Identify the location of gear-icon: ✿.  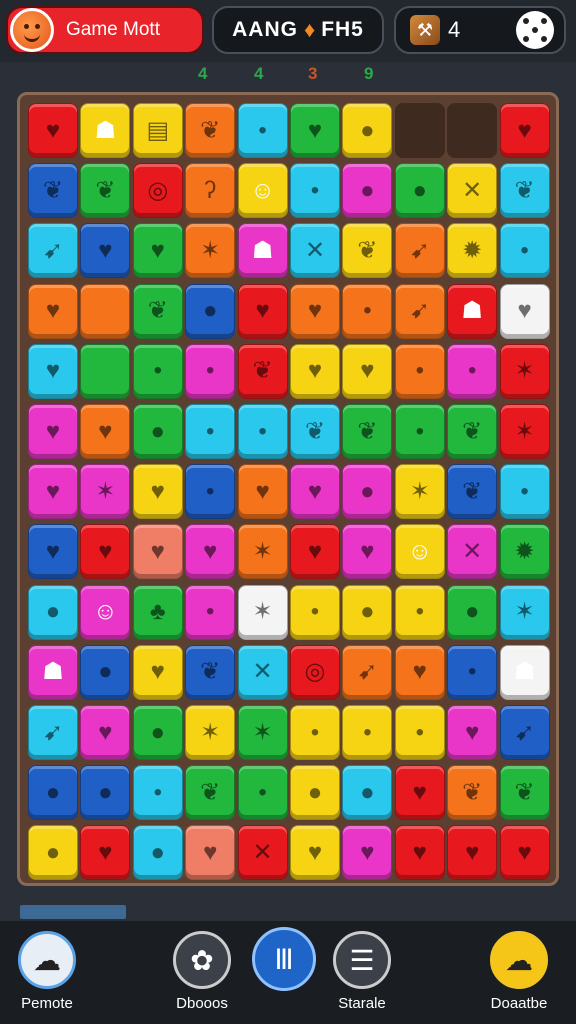
(202, 960).